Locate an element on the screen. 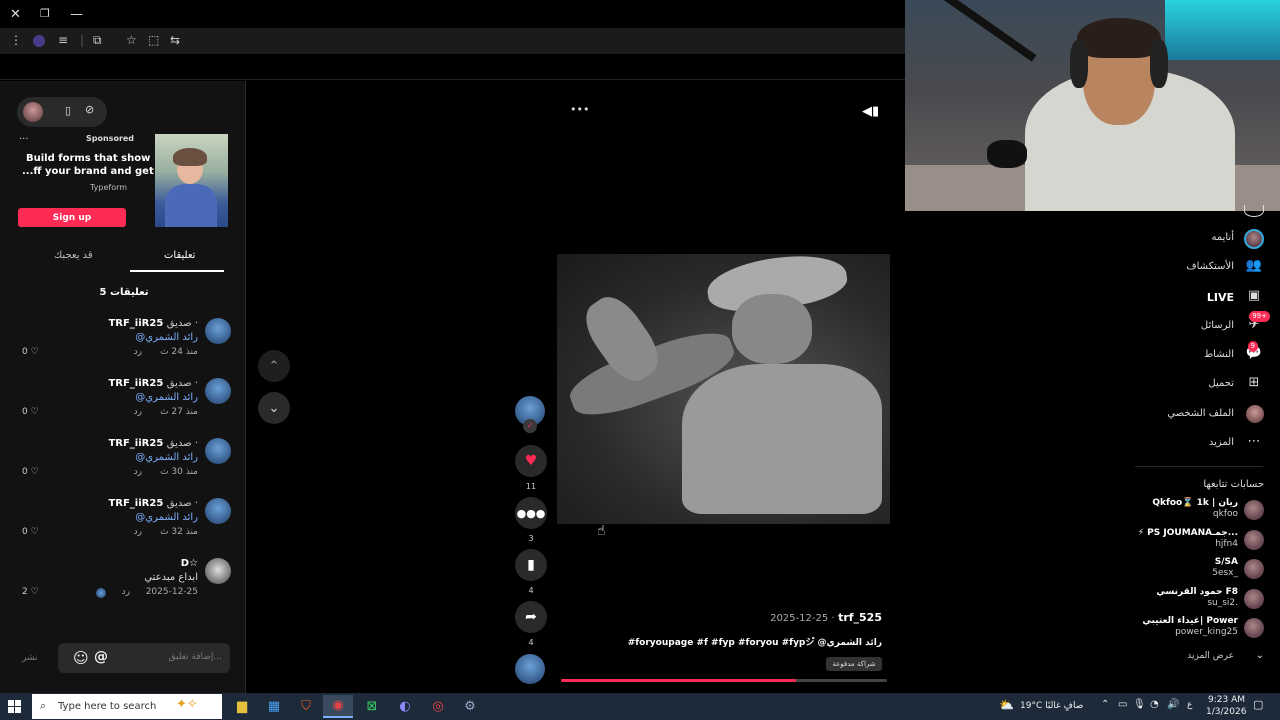  following-account: S/SA 5esx_ is located at coordinates (1092, 570).